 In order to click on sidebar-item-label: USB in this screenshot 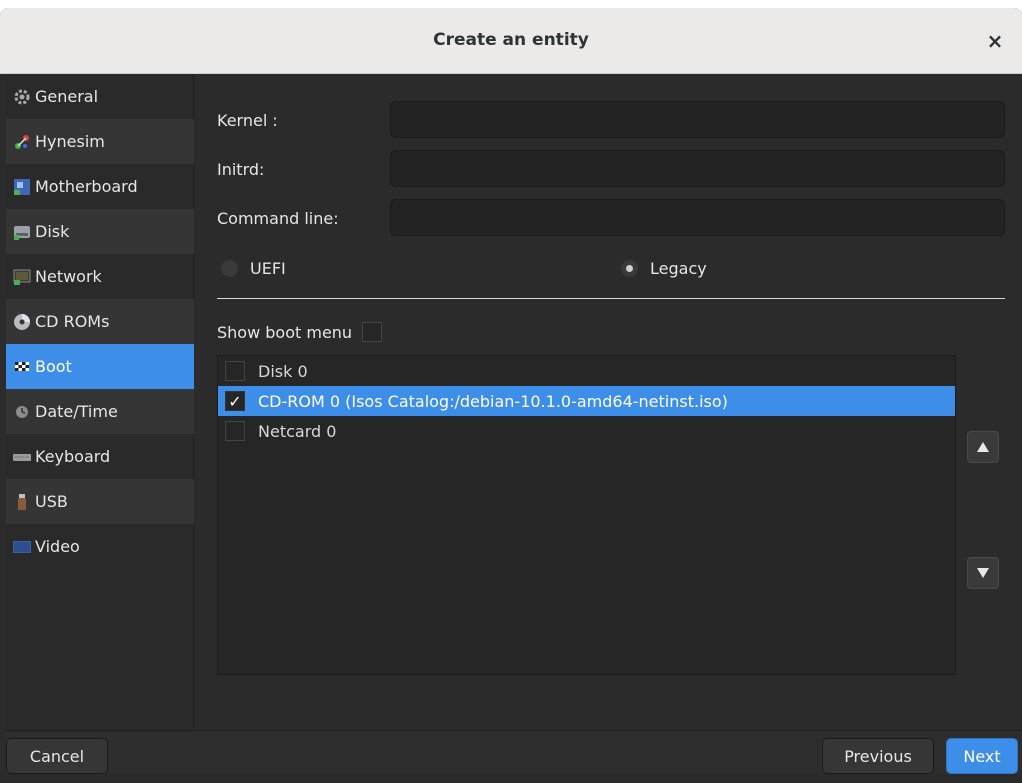, I will do `click(51, 501)`.